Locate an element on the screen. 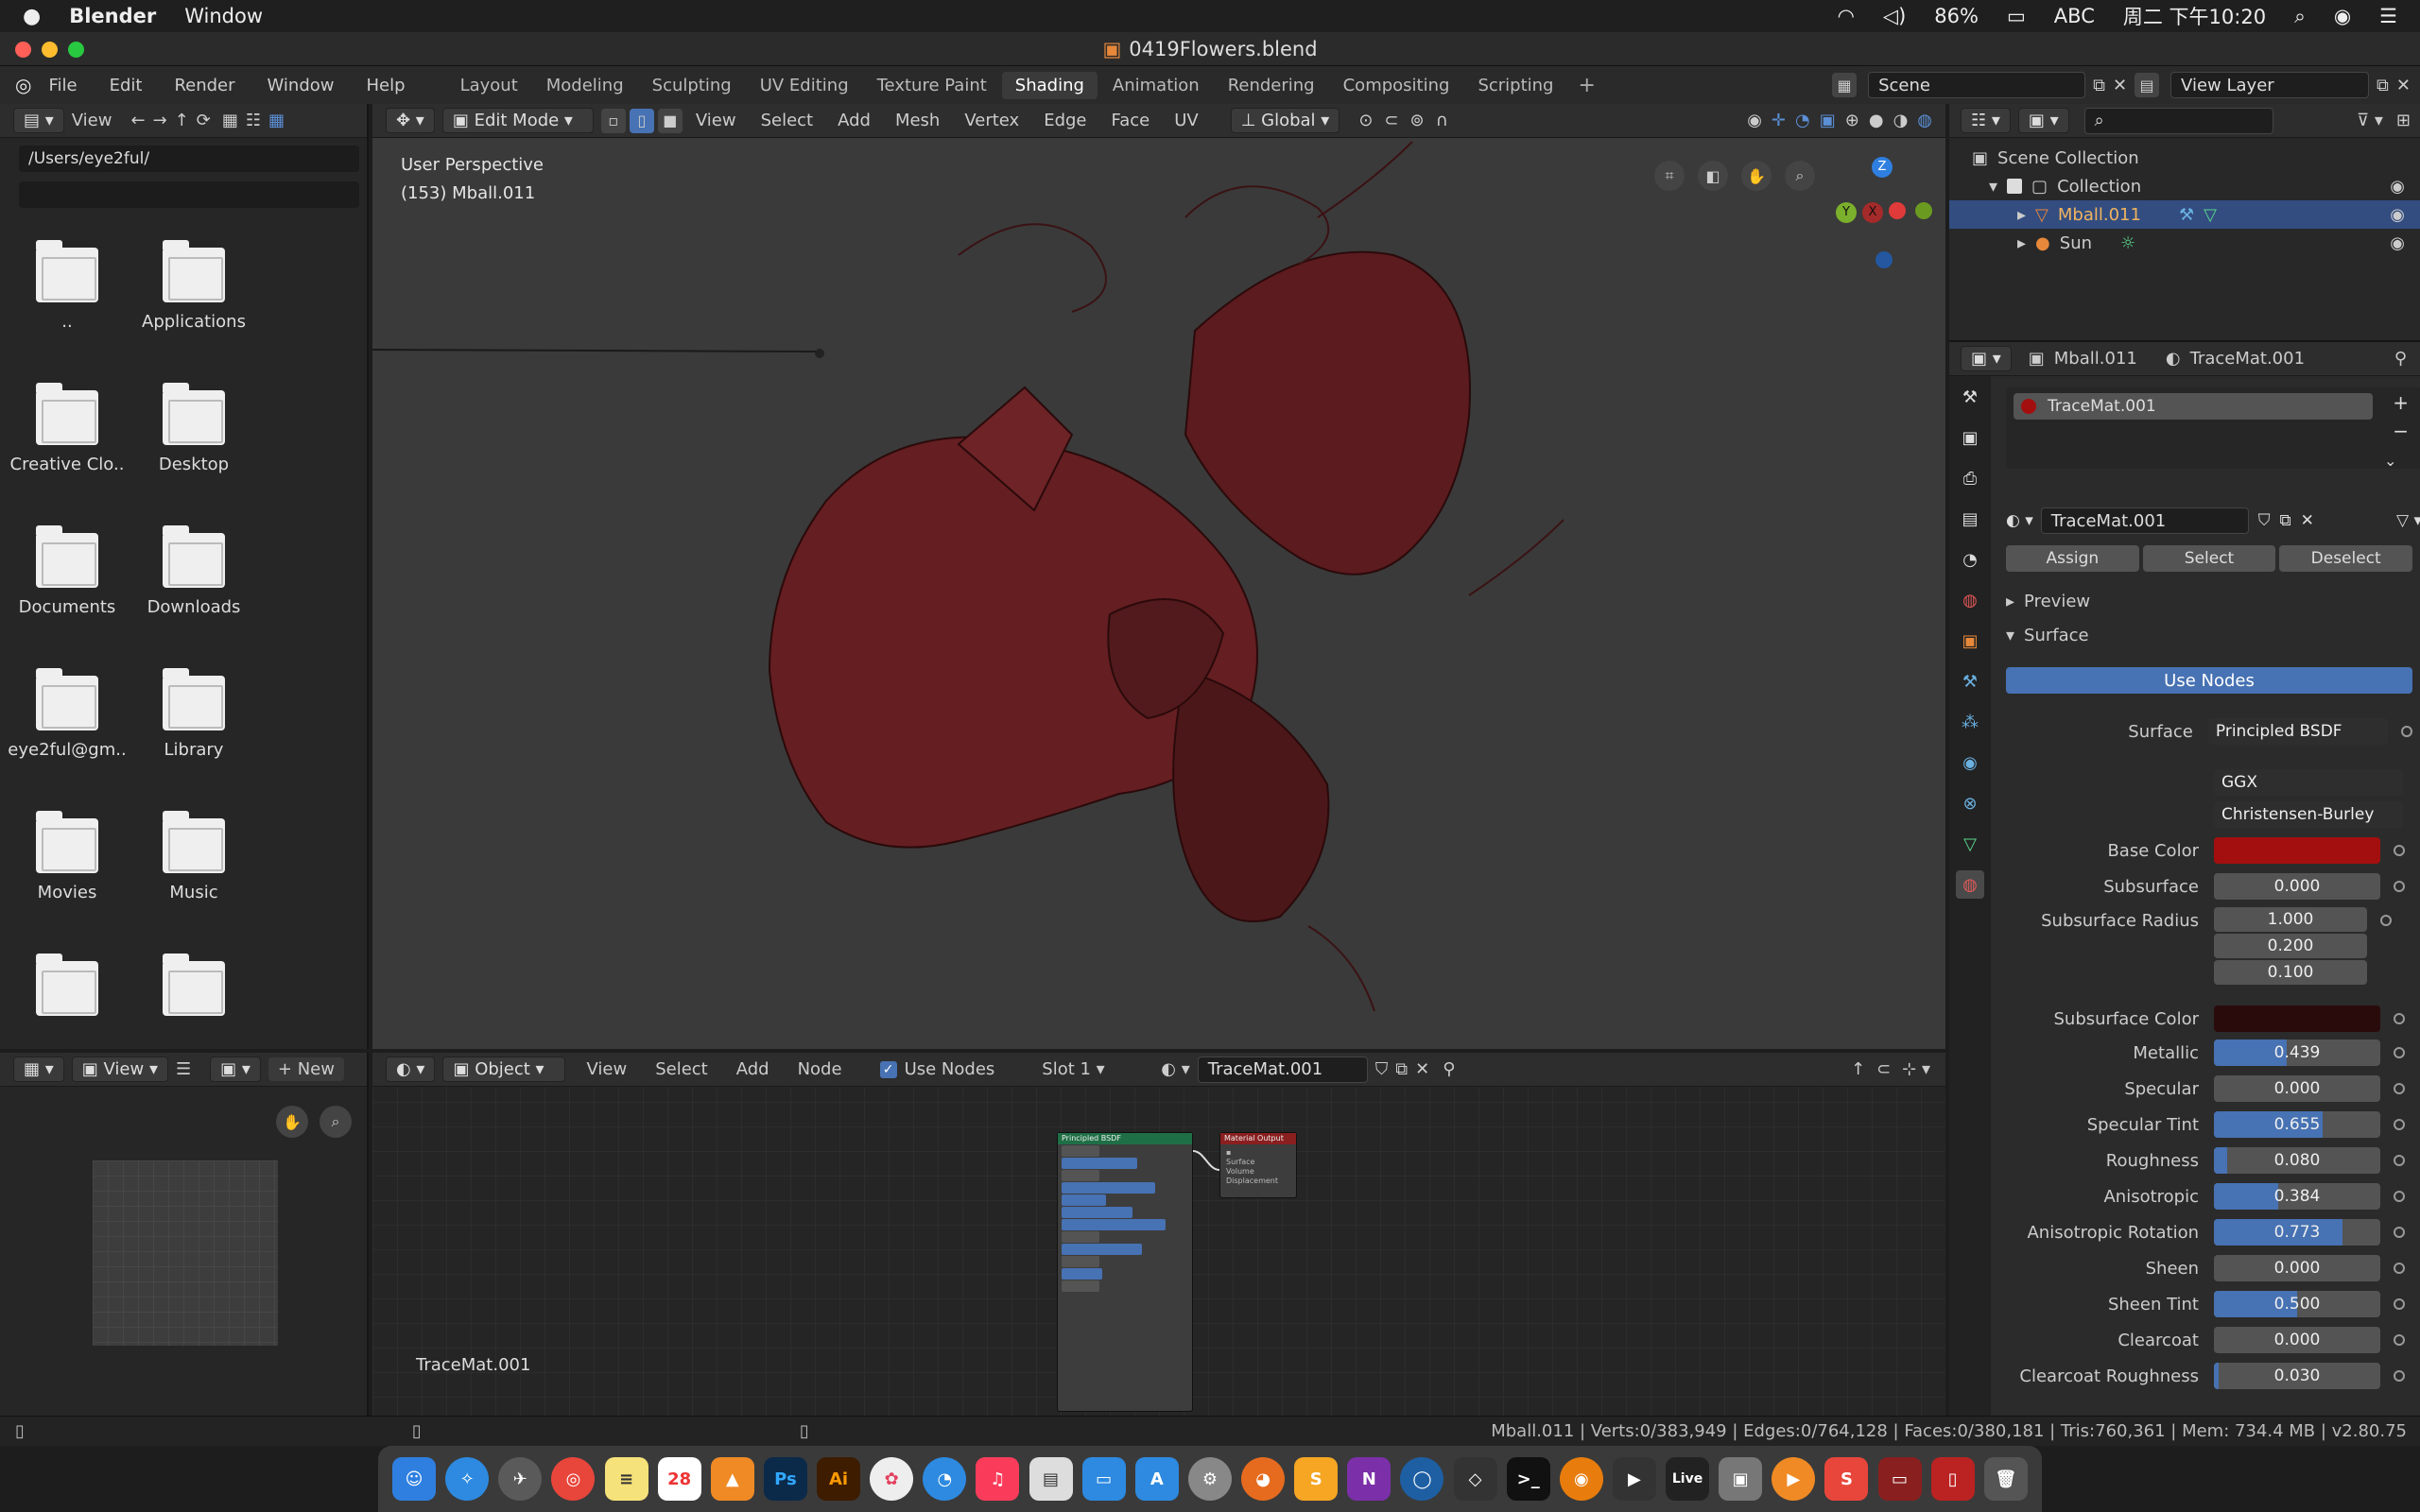 This screenshot has height=1512, width=2420. properties-editor-type: ▣ ▾ is located at coordinates (1986, 358).